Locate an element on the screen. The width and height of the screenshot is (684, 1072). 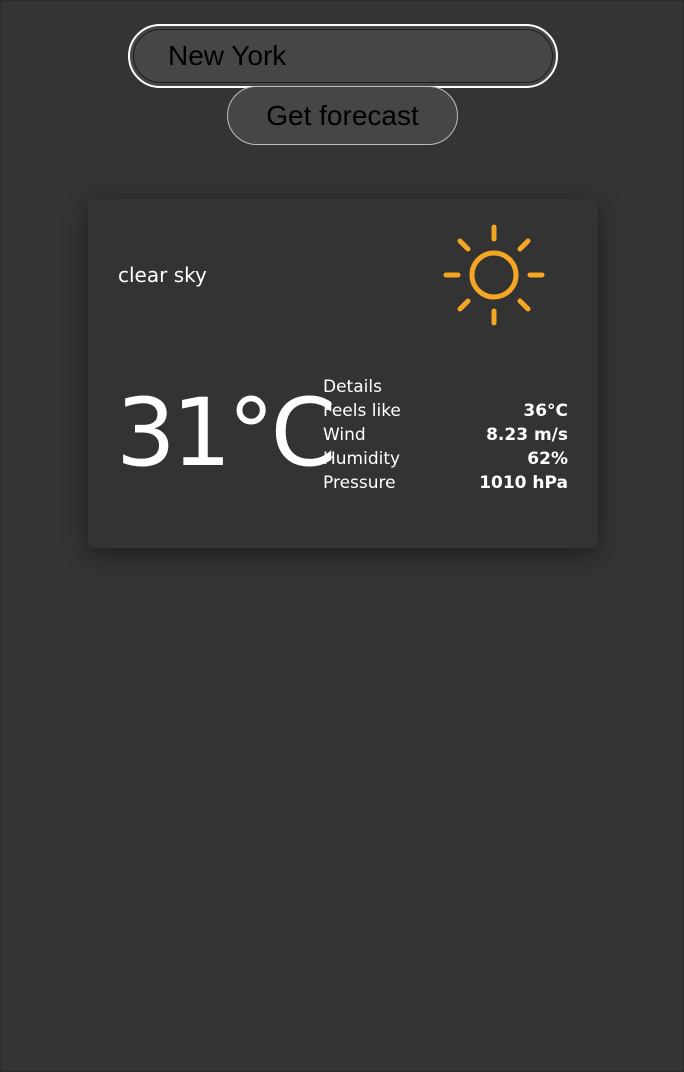
detail-value: 36°C is located at coordinates (545, 411).